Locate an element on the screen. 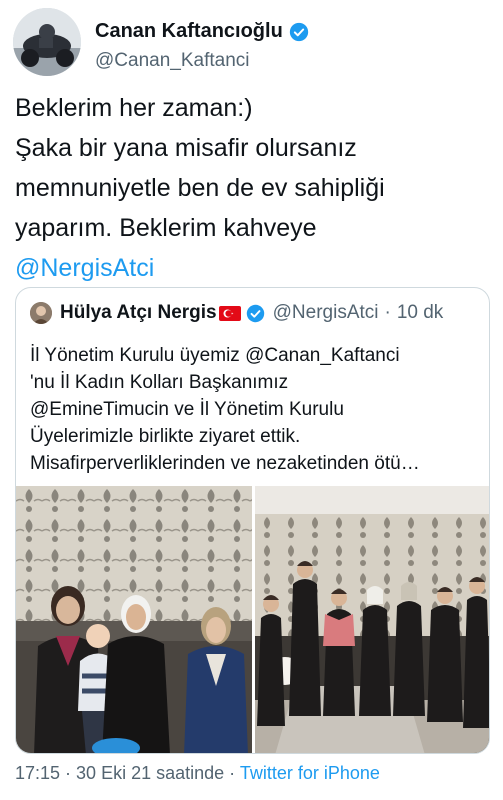  author-handle: @Canan_Kaftanci is located at coordinates (172, 61).